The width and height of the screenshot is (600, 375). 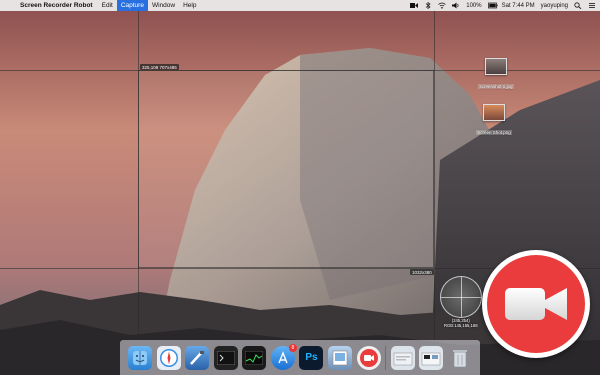 I want to click on status-area: 100% Sat 7:44 PM yaoyuping, so click(x=505, y=5).